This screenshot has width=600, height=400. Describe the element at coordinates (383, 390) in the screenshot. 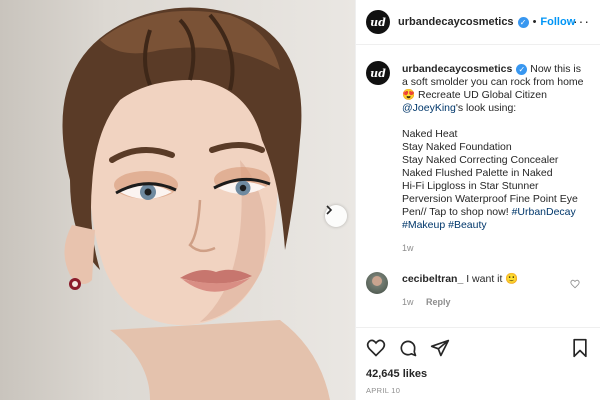

I see `post-date: APRIL 10` at that location.